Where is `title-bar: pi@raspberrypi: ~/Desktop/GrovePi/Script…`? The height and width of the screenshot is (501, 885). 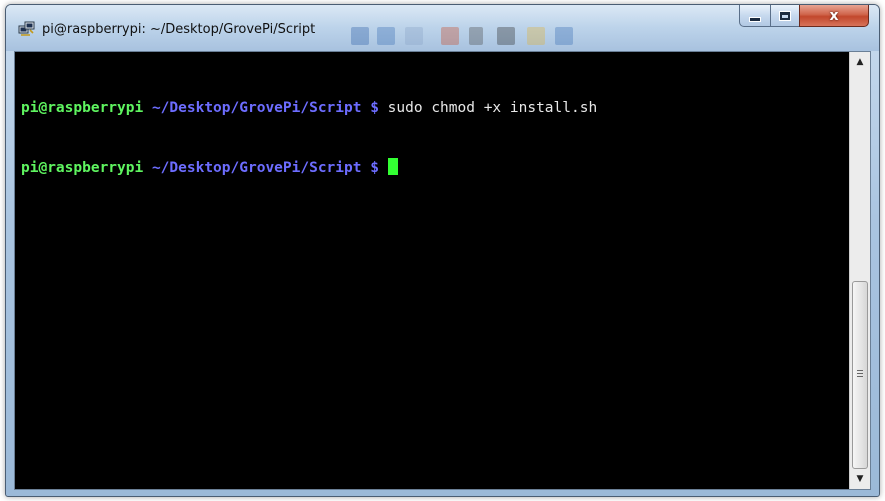 title-bar: pi@raspberrypi: ~/Desktop/GrovePi/Script… is located at coordinates (442, 28).